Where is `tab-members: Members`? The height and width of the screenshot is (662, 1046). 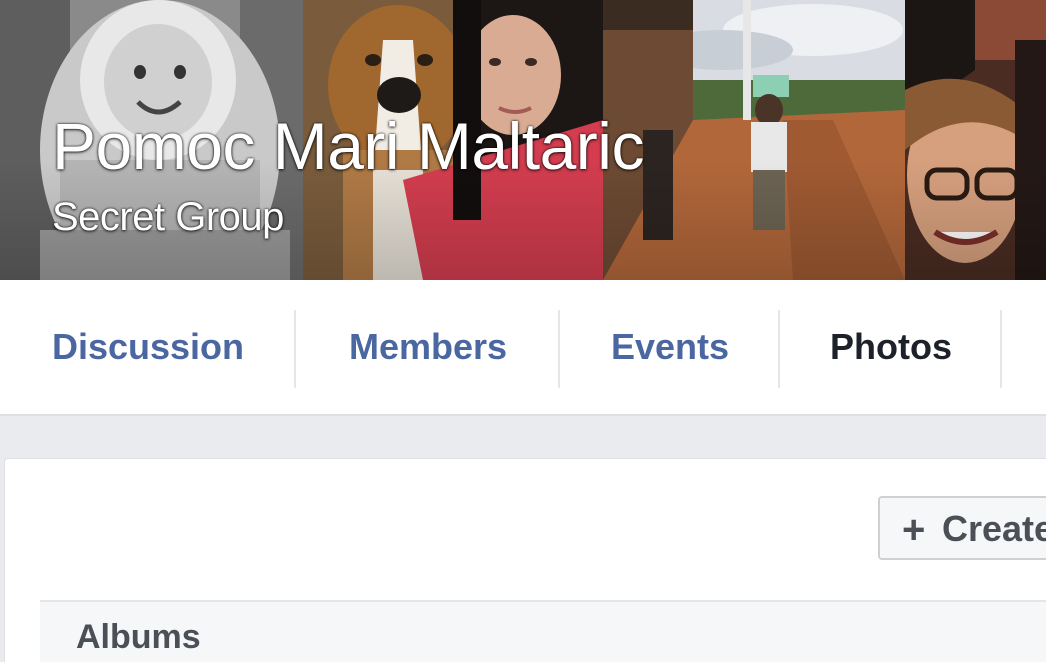 tab-members: Members is located at coordinates (428, 347).